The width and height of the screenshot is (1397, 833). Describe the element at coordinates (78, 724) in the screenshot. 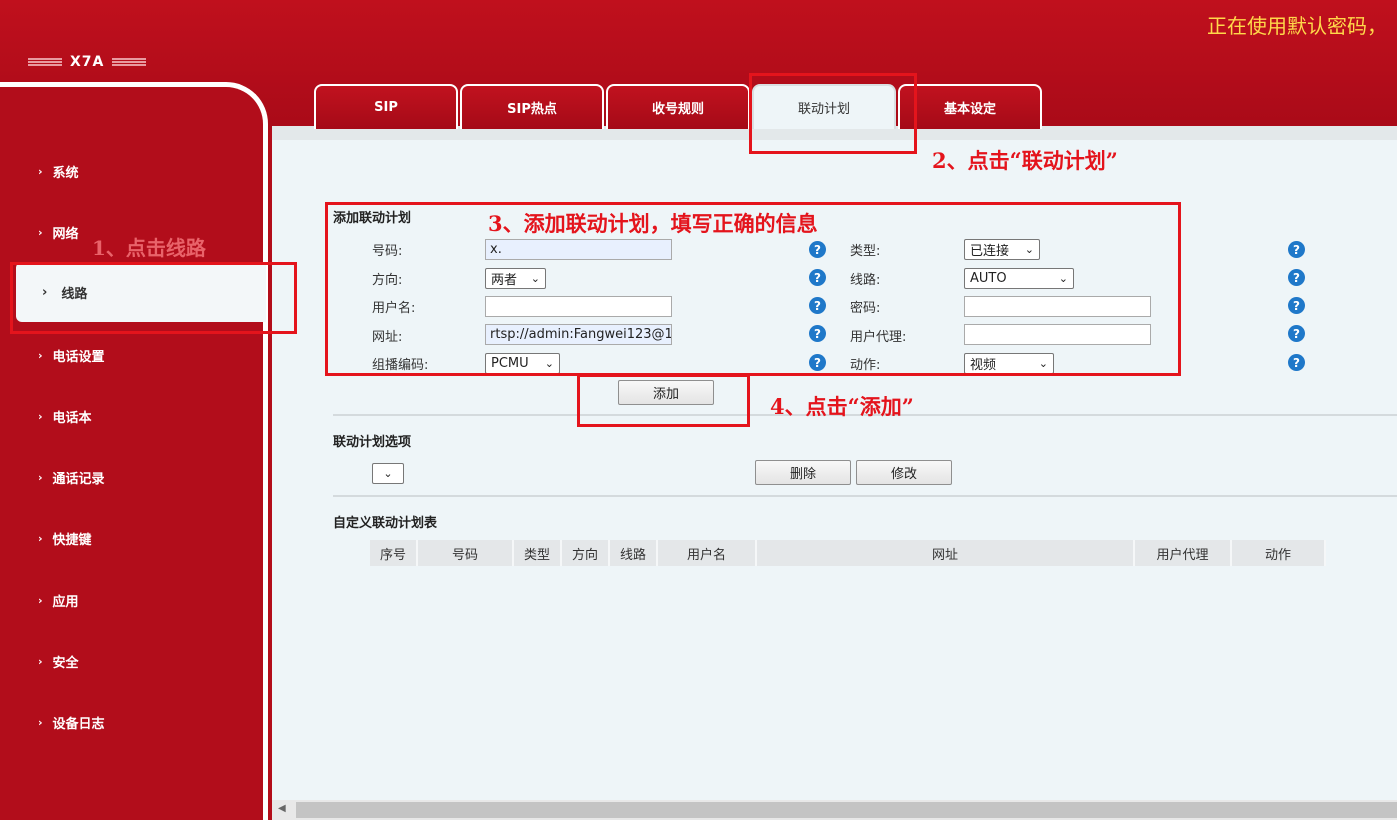

I see `sidebar-item-label: 设备日志` at that location.